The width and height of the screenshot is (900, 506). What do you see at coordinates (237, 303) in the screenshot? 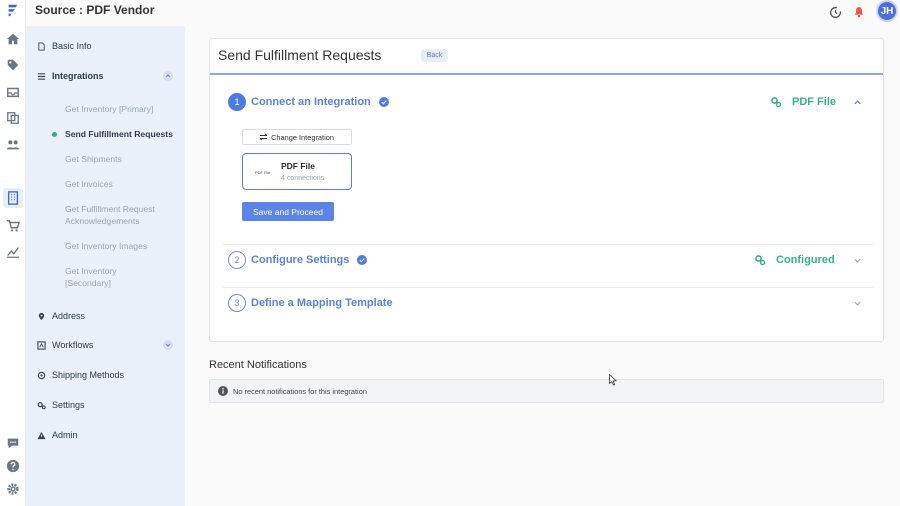
I see `step-number: 3` at bounding box center [237, 303].